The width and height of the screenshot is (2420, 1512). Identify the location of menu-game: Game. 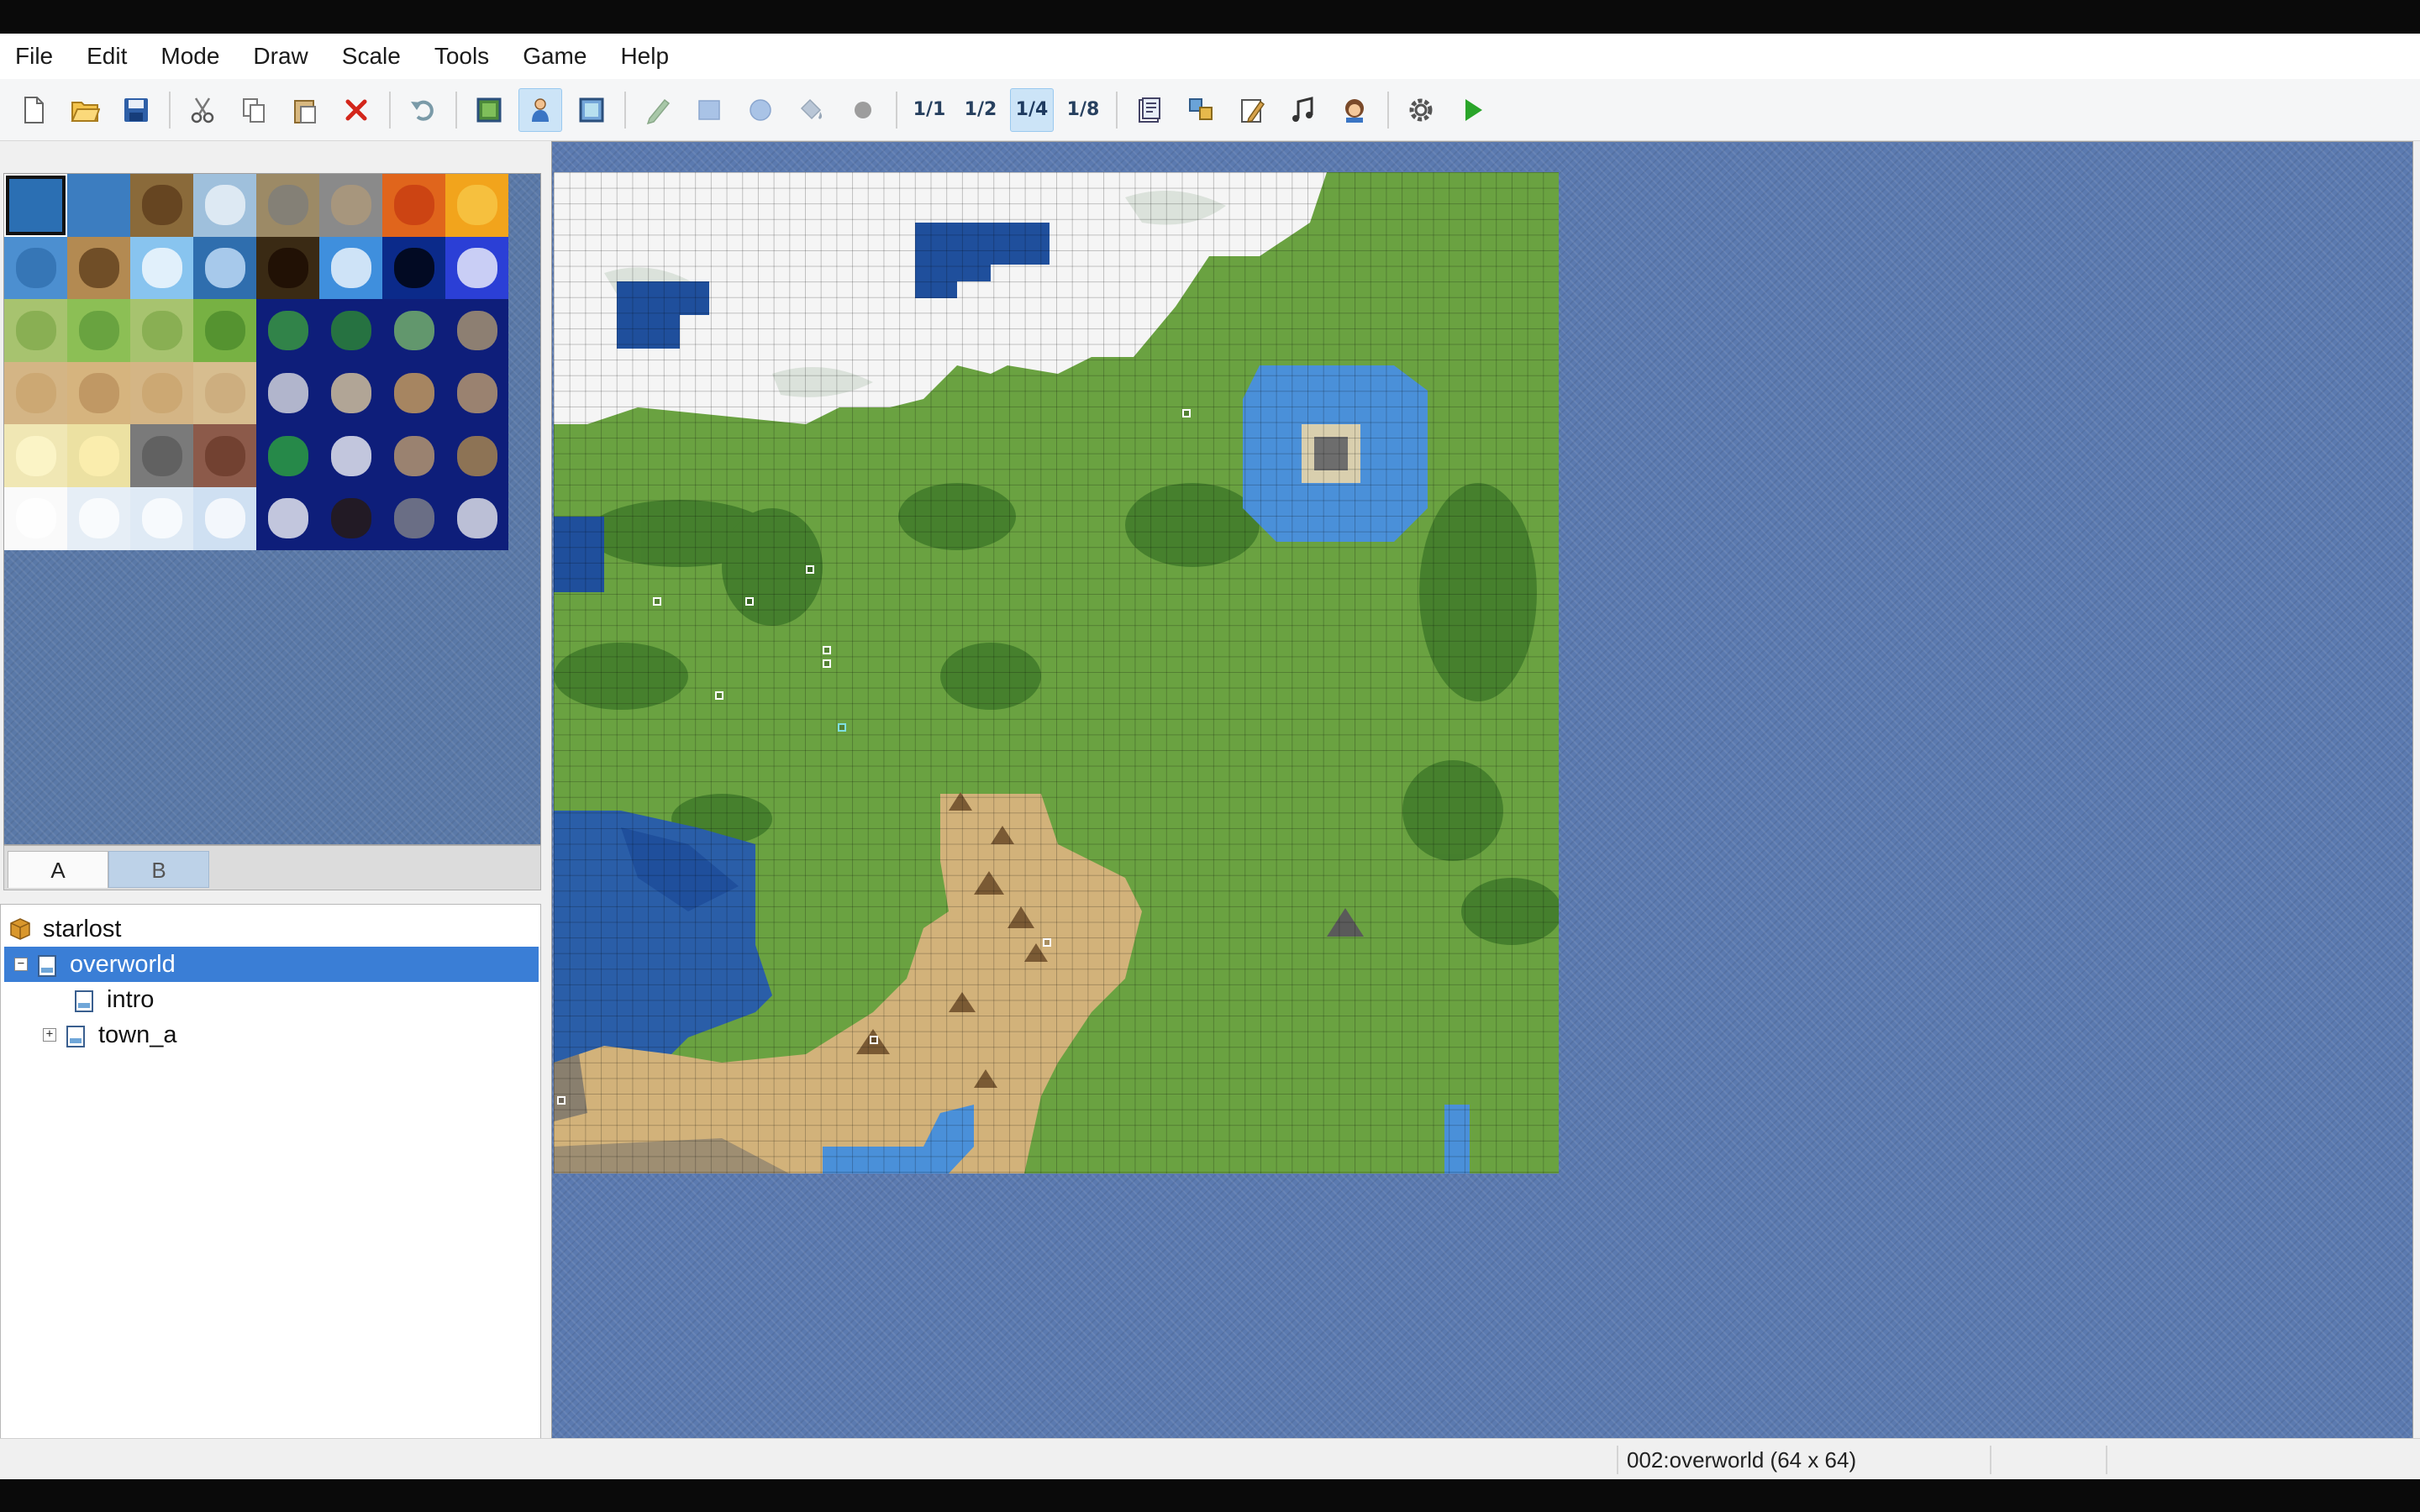
(554, 56).